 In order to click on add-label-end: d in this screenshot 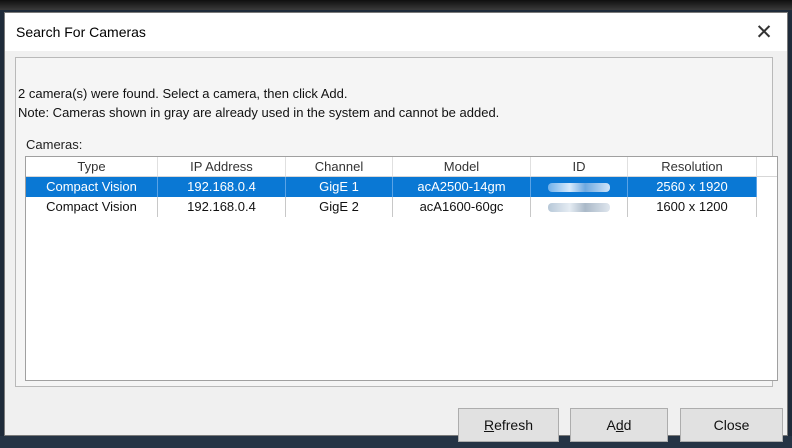, I will do `click(627, 425)`.